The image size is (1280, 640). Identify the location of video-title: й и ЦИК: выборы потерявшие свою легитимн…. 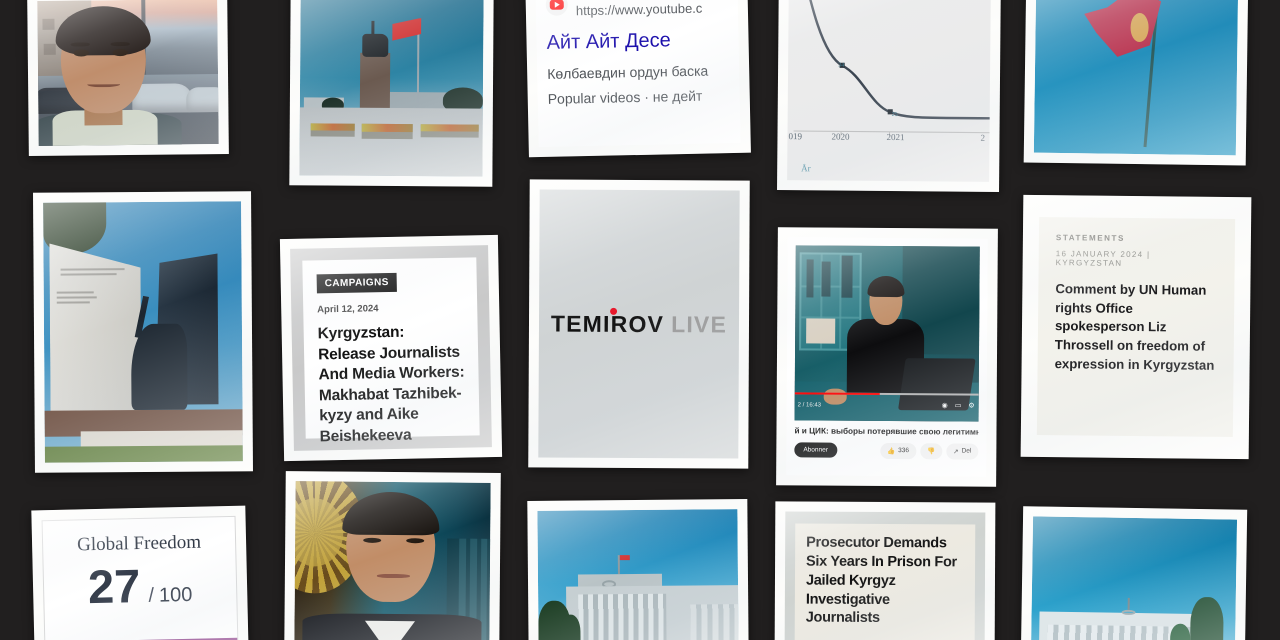
(886, 431).